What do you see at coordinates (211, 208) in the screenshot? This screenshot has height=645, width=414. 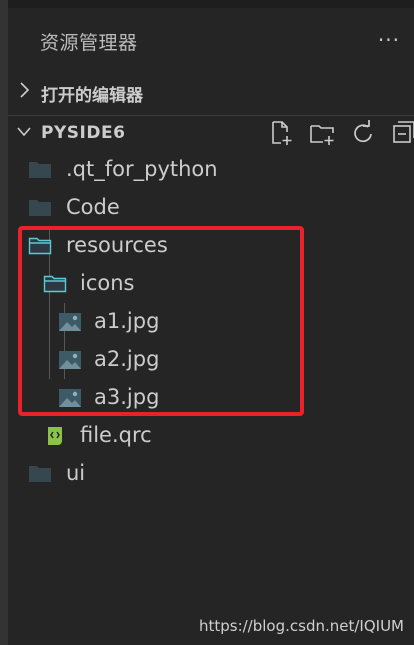 I see `tree-item-code: Code` at bounding box center [211, 208].